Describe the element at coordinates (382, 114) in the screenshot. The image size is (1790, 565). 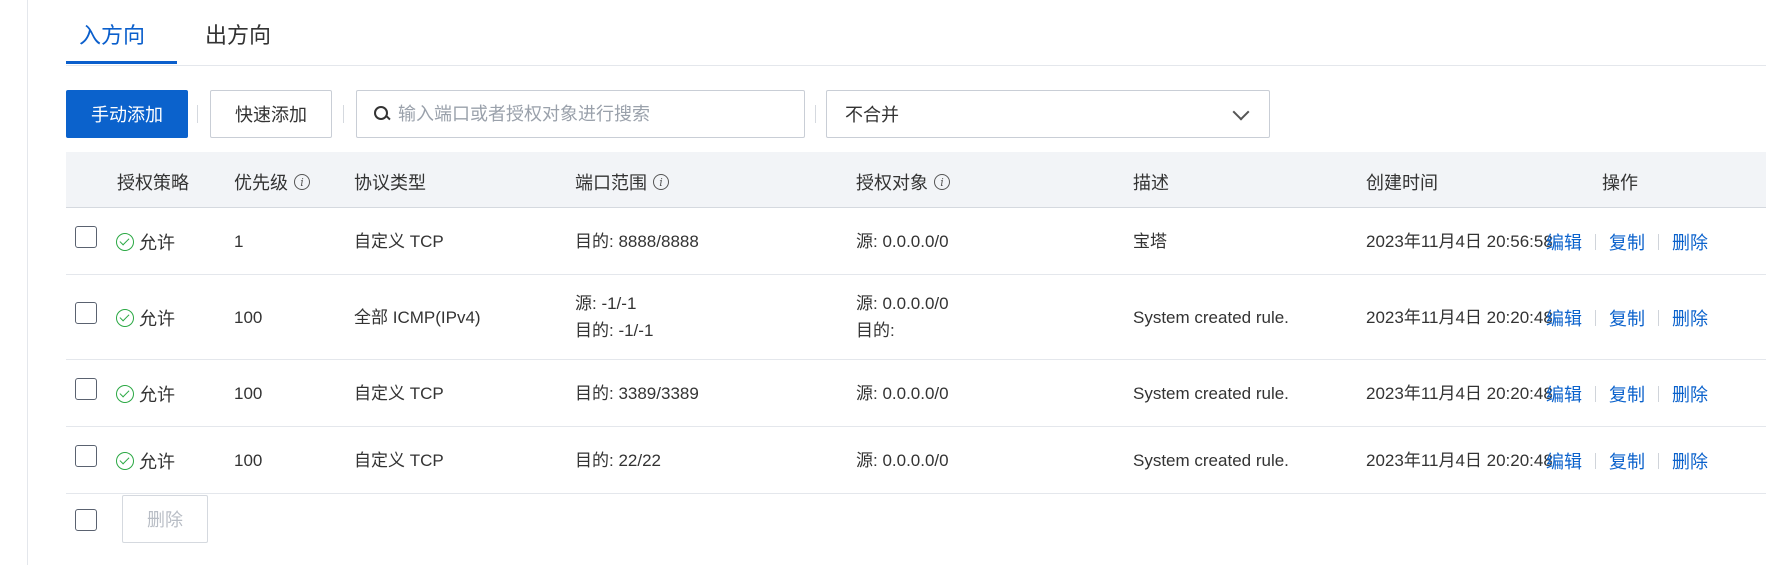
I see `search-icon` at that location.